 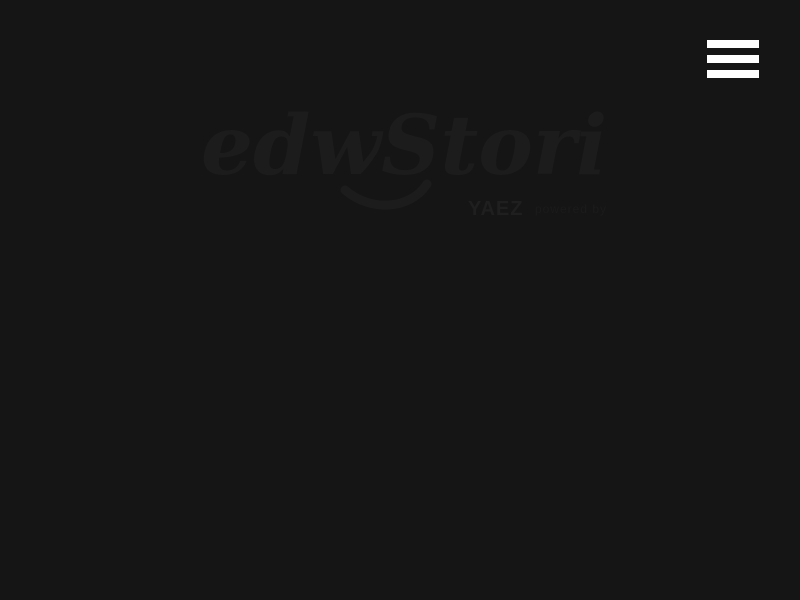 I want to click on logo-brand: YAEZ, so click(x=496, y=209).